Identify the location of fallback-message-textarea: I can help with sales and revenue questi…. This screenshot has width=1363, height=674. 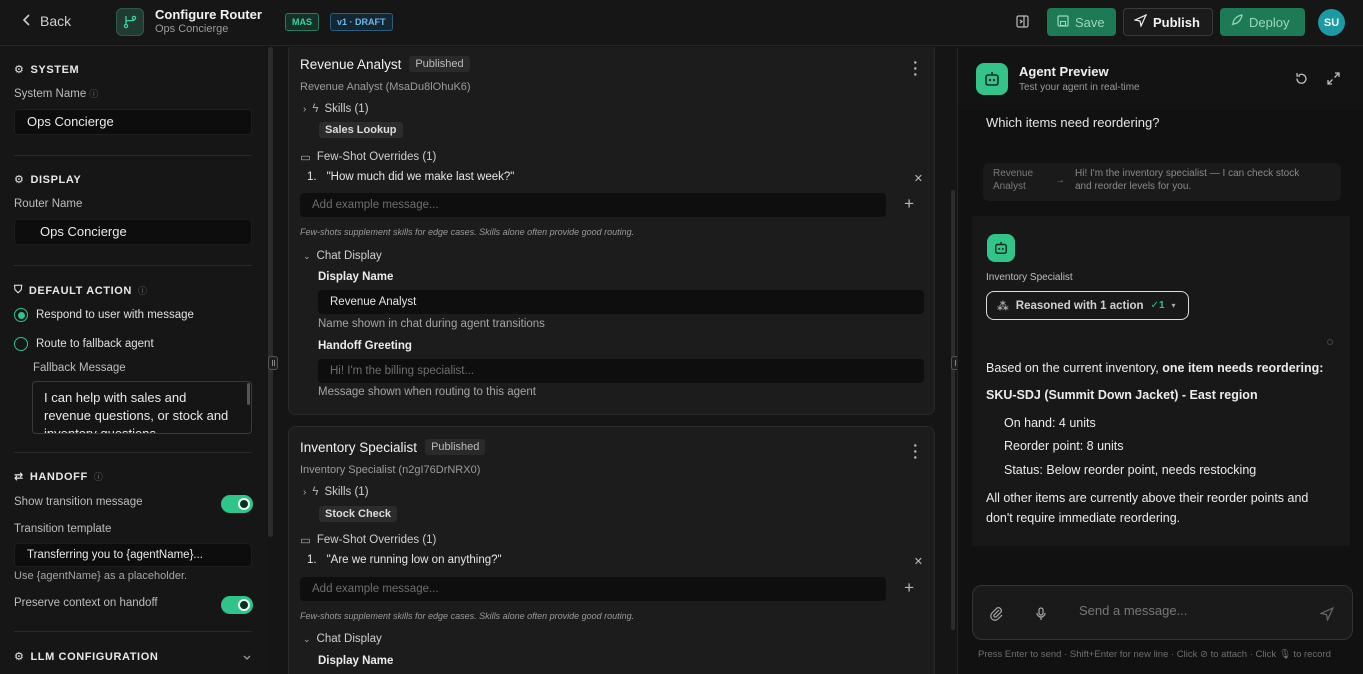
(142, 407).